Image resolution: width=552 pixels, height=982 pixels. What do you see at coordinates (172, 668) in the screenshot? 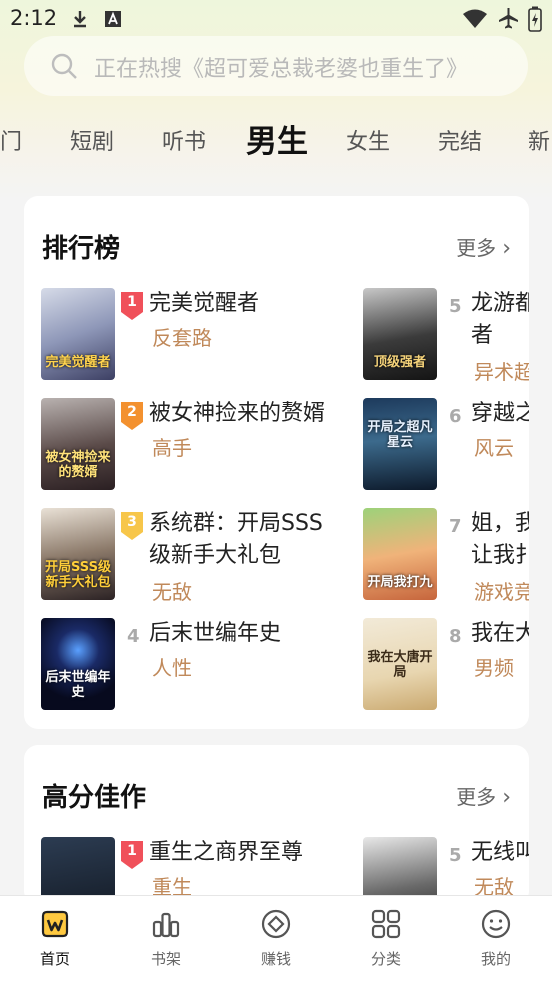
I see `book-tag: 人性` at bounding box center [172, 668].